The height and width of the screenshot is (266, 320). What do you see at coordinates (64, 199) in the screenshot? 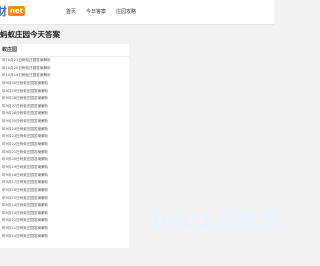
I see `list-item: 年9月15日蚂蚁庄园答案解析` at bounding box center [64, 199].